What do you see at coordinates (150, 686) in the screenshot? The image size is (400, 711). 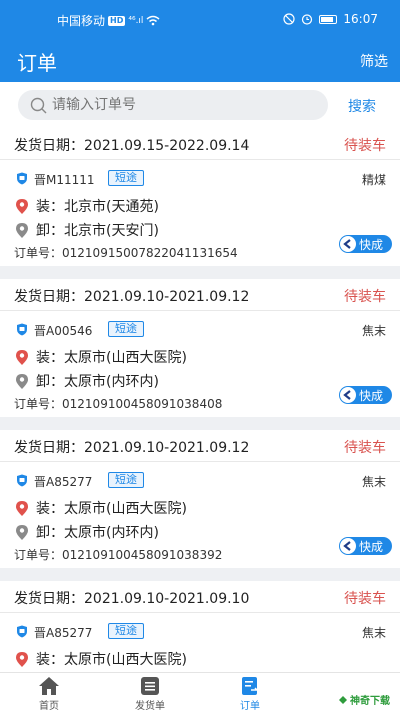 I see `list-icon` at bounding box center [150, 686].